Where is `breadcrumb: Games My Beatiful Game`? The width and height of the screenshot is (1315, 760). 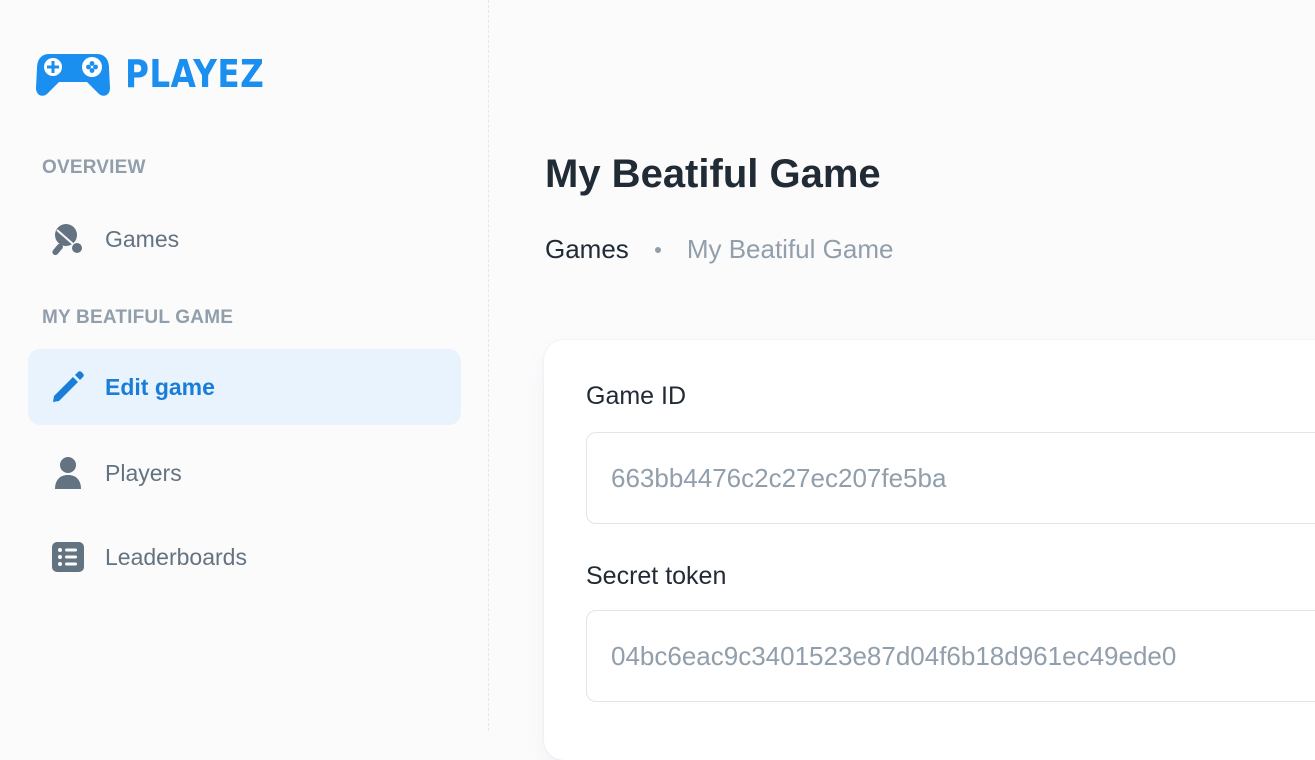
breadcrumb: Games My Beatiful Game is located at coordinates (719, 249).